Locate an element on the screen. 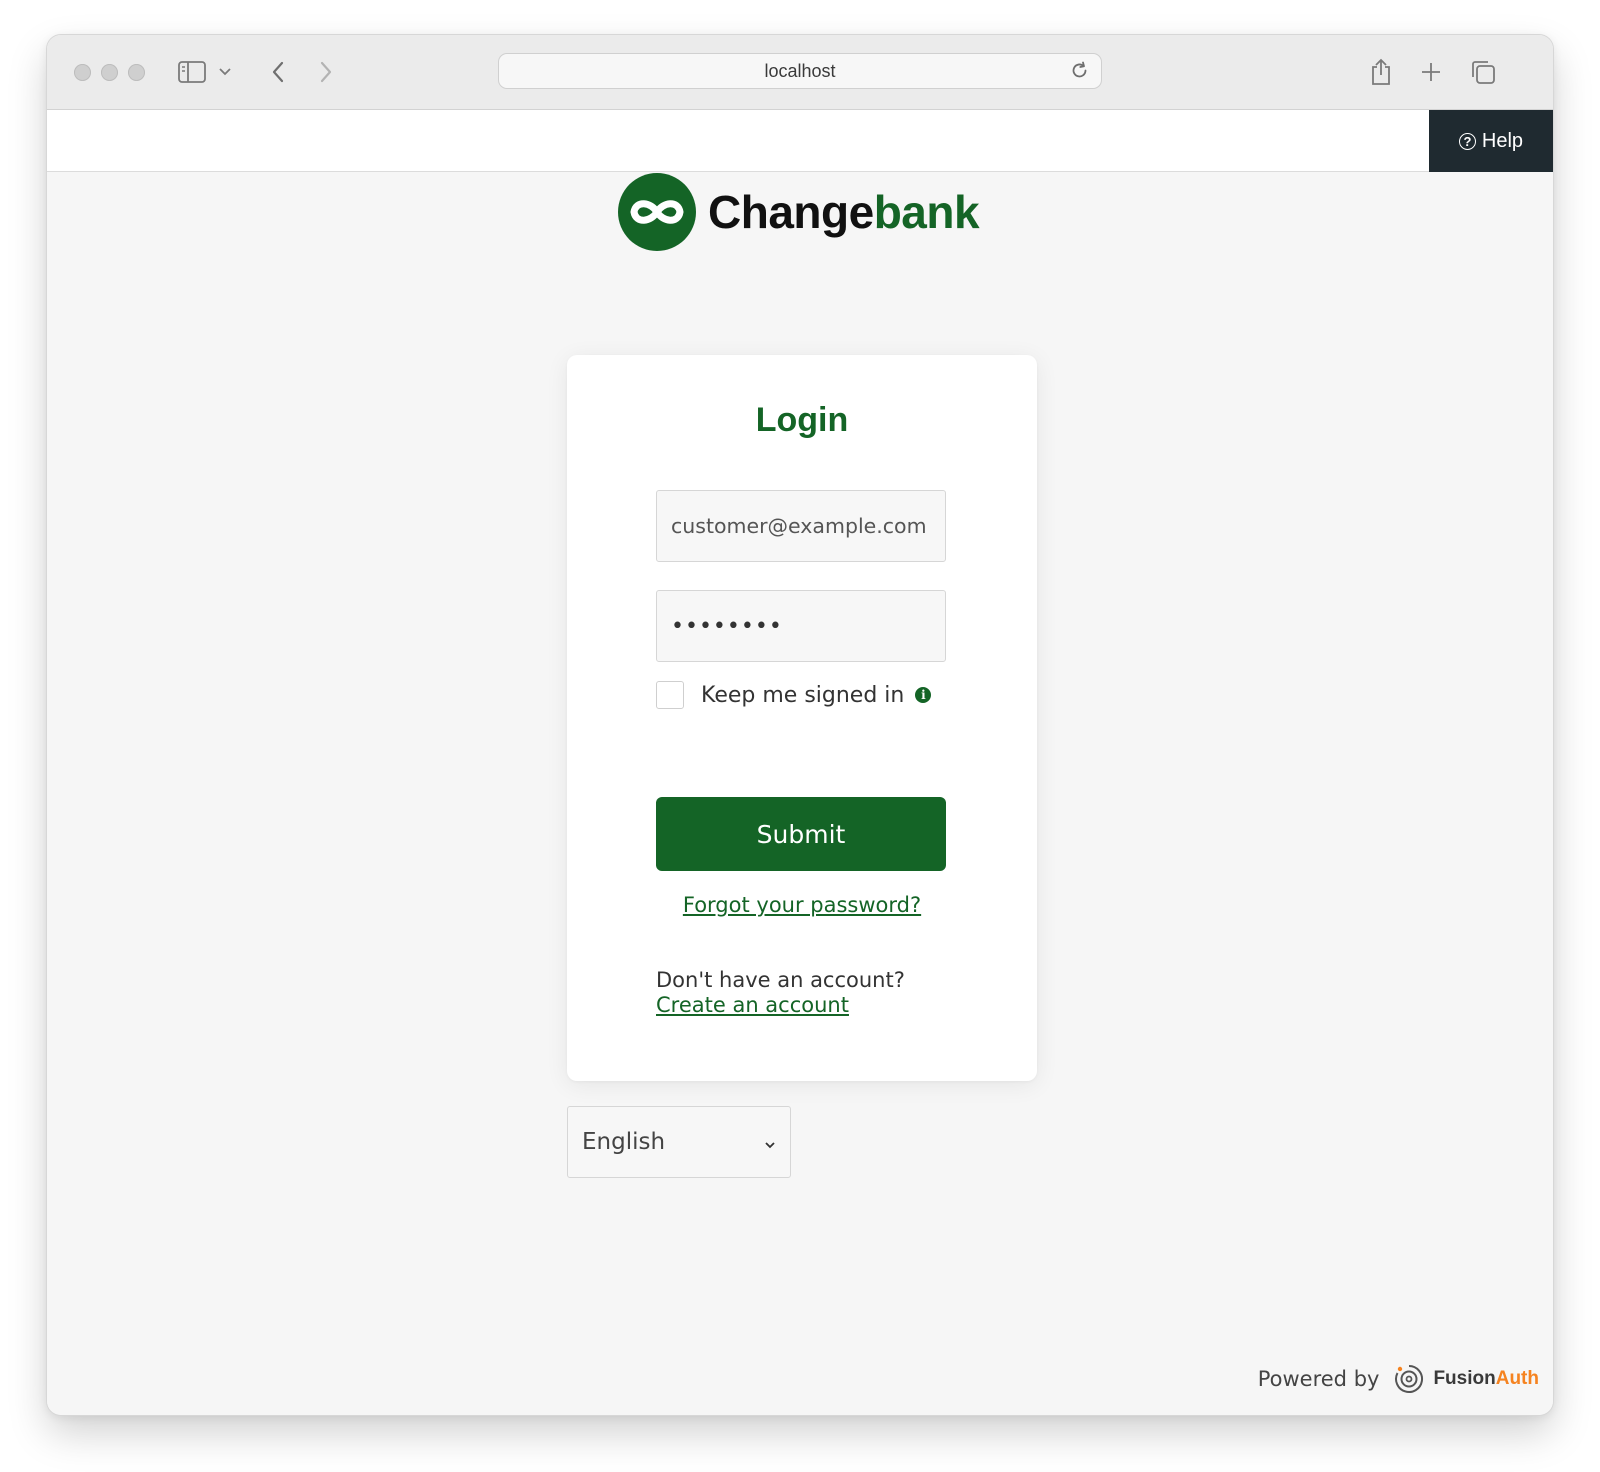 This screenshot has height=1472, width=1600. language-select: English is located at coordinates (679, 1142).